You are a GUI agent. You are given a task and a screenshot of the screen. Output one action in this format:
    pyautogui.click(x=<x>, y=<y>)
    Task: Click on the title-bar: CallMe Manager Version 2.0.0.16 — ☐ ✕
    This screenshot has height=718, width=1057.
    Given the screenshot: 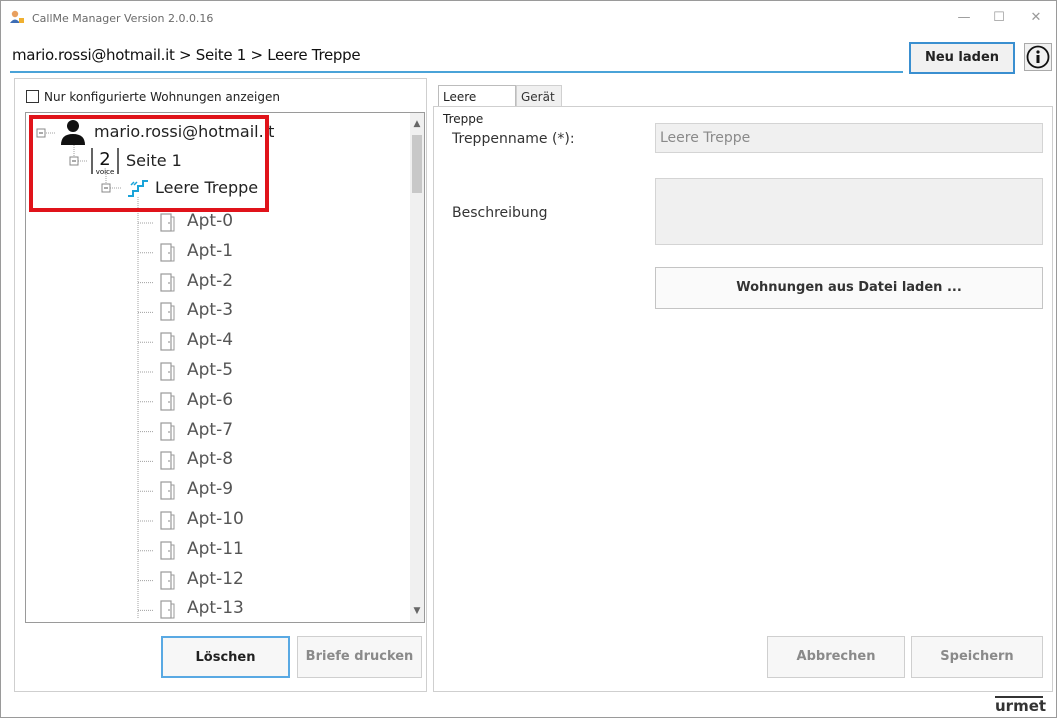 What is the action you would take?
    pyautogui.click(x=528, y=16)
    